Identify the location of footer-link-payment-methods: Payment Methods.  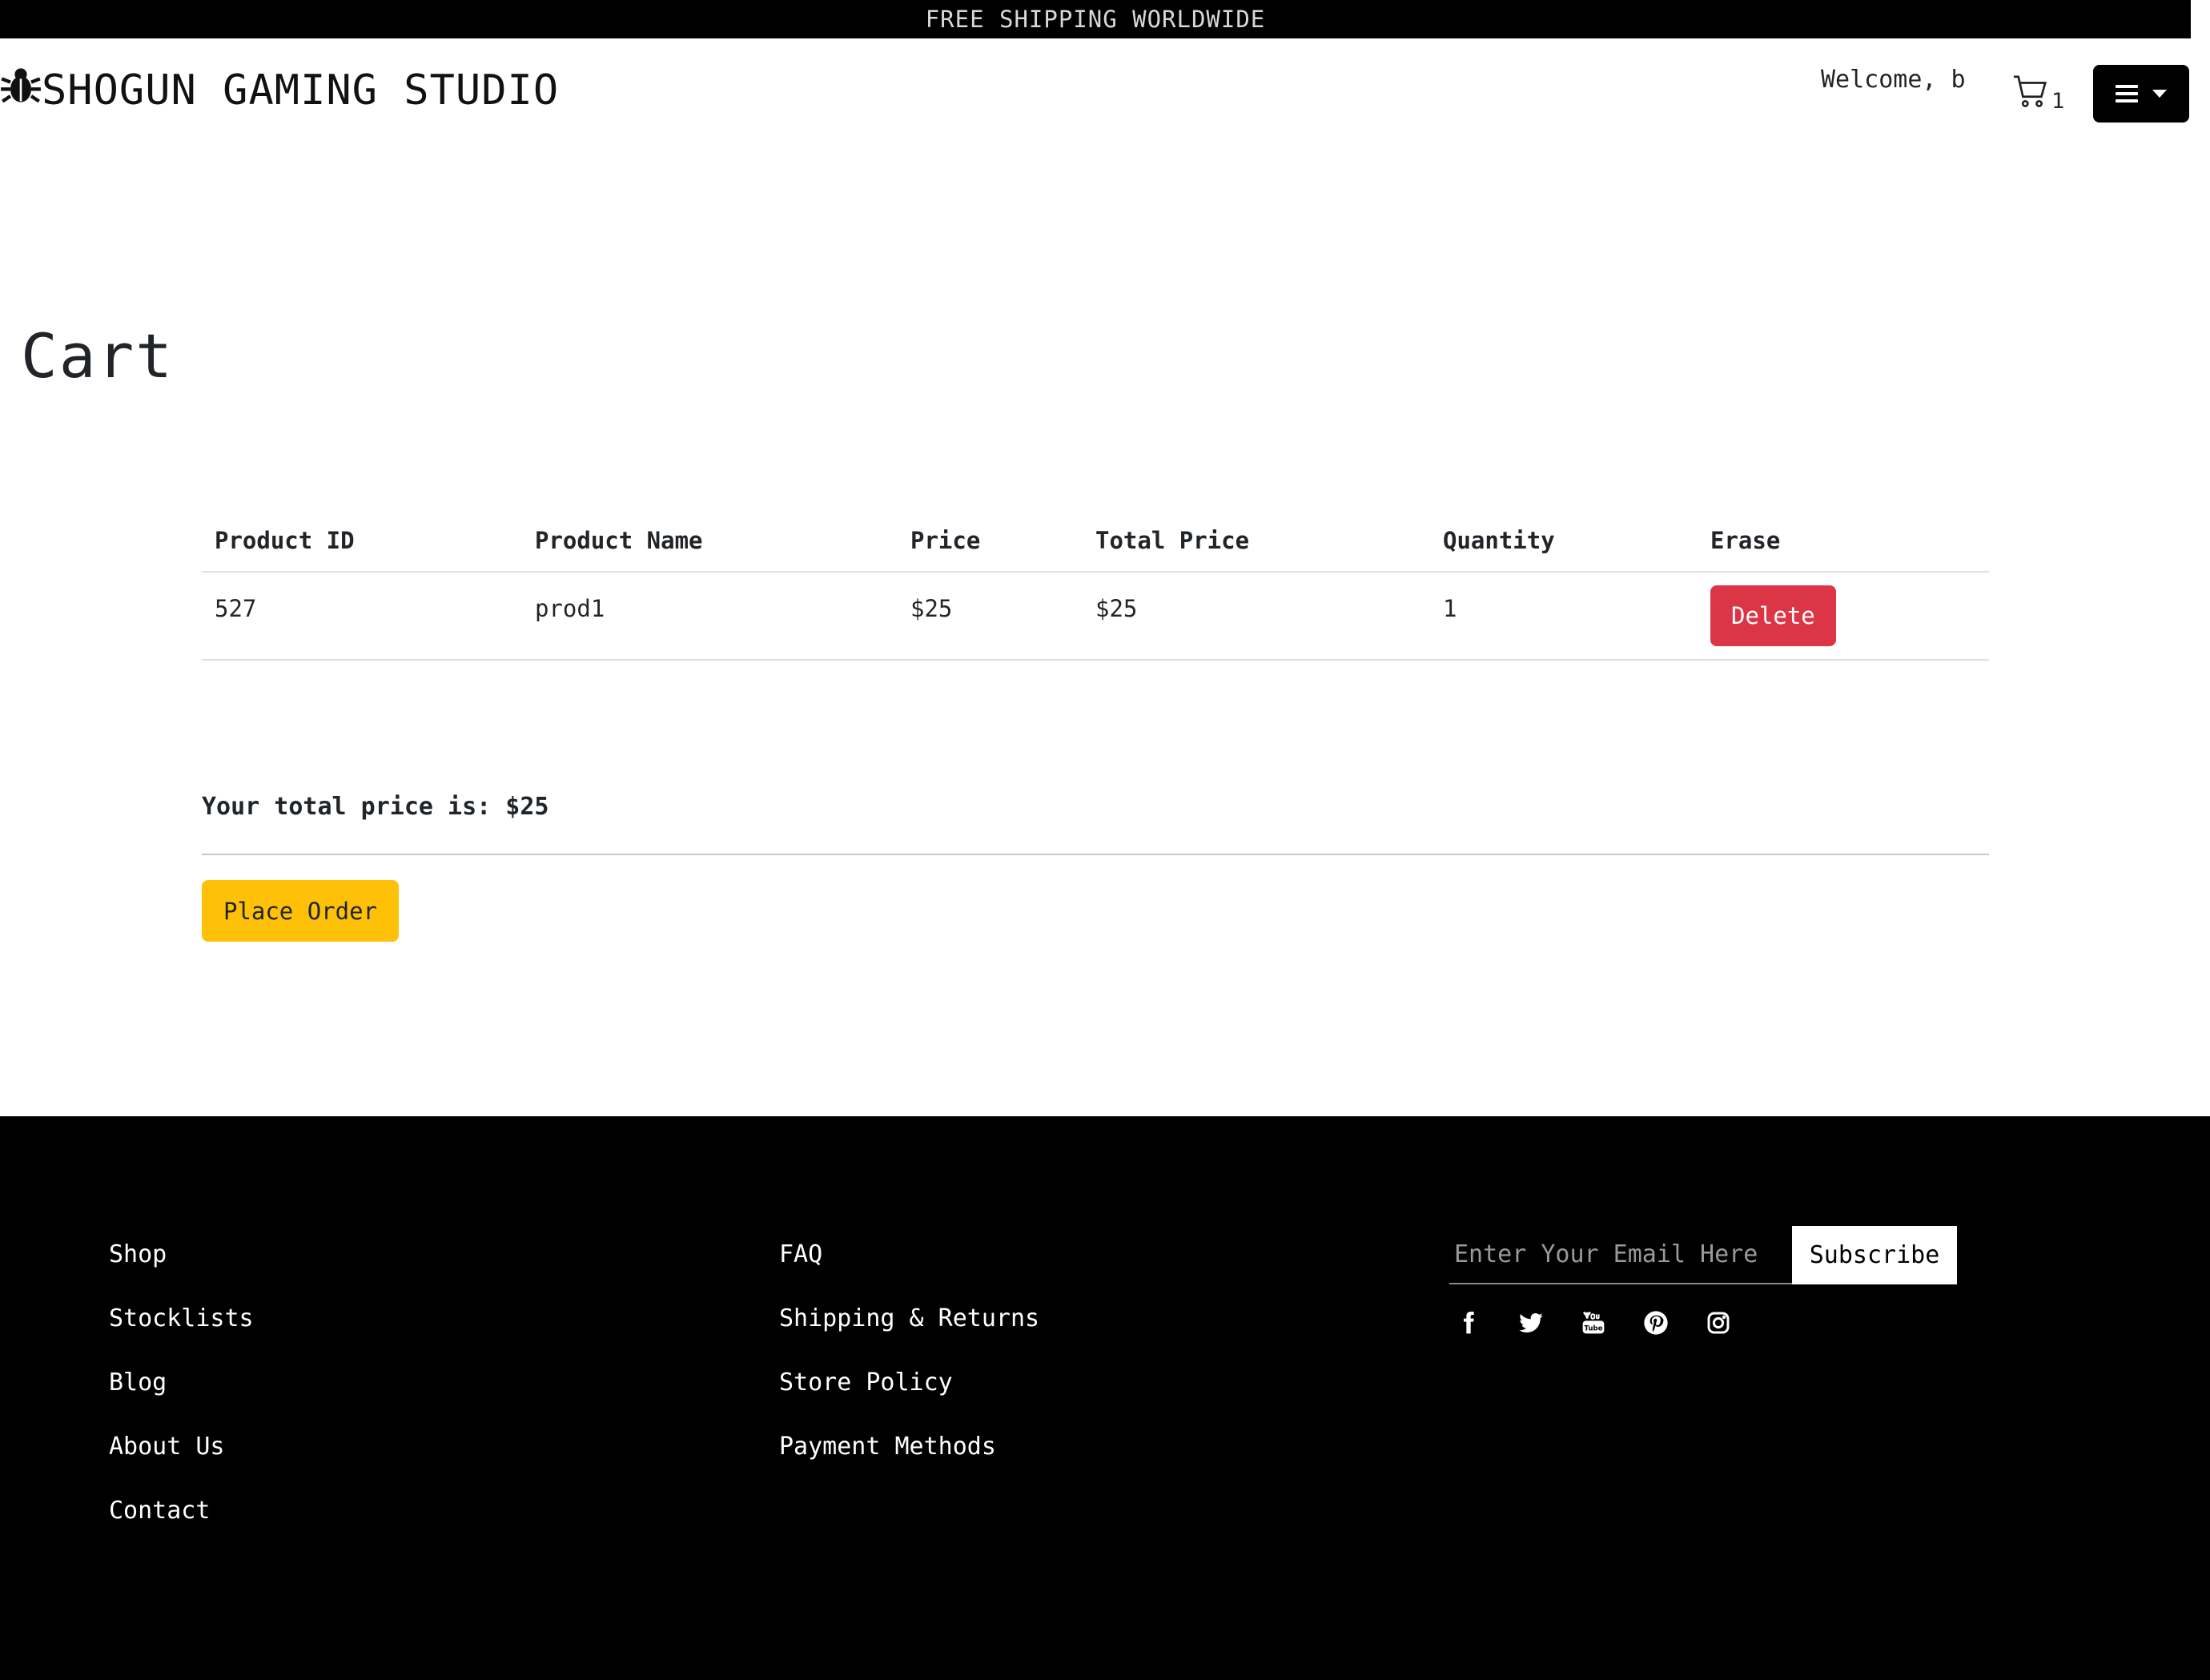
(909, 1465).